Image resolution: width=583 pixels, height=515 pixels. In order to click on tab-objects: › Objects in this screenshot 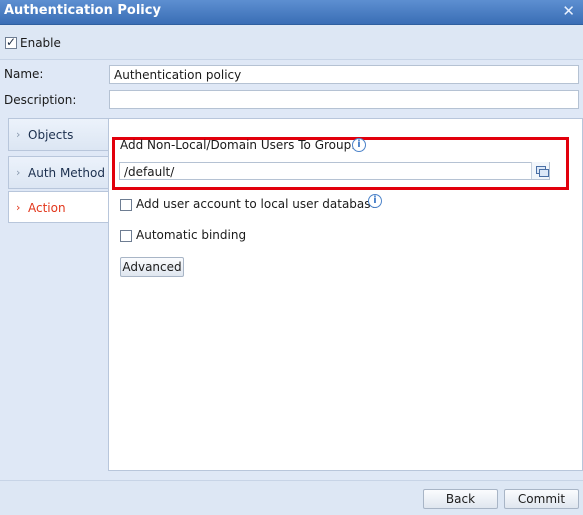, I will do `click(58, 134)`.